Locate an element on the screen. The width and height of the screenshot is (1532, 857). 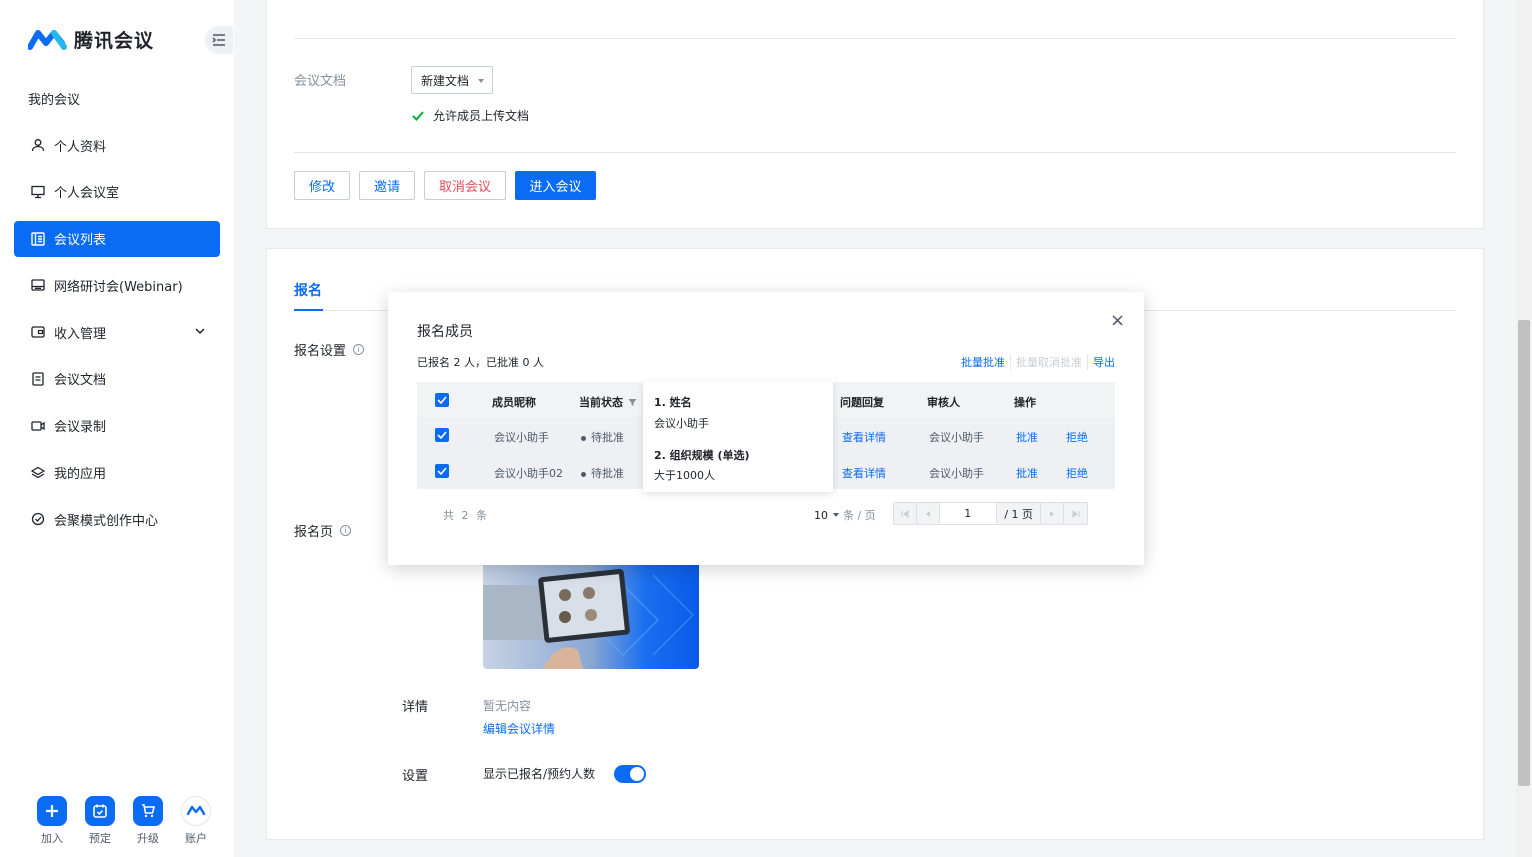
column-reviewer: 审核人 is located at coordinates (943, 402).